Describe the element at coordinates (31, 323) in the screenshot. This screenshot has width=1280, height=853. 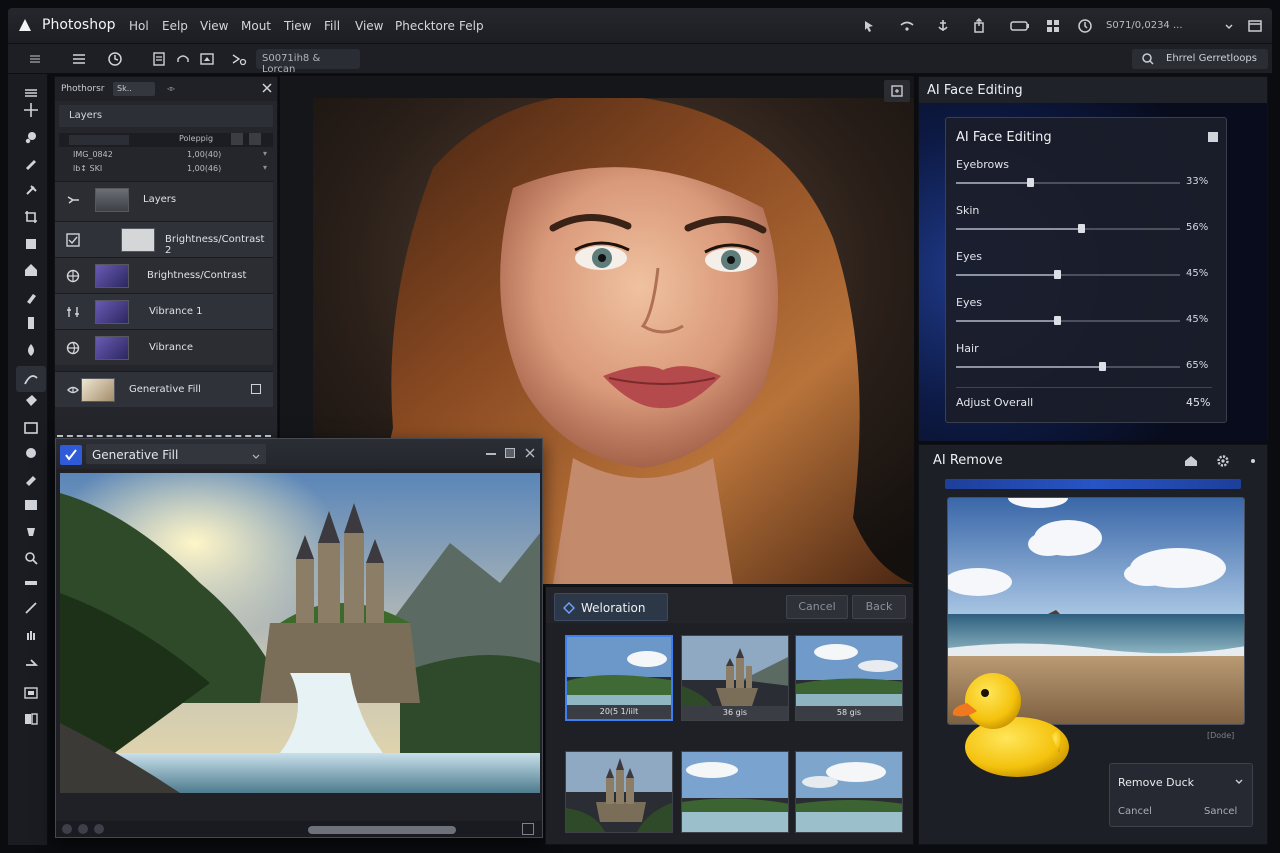
I see `pin-tool-icon` at that location.